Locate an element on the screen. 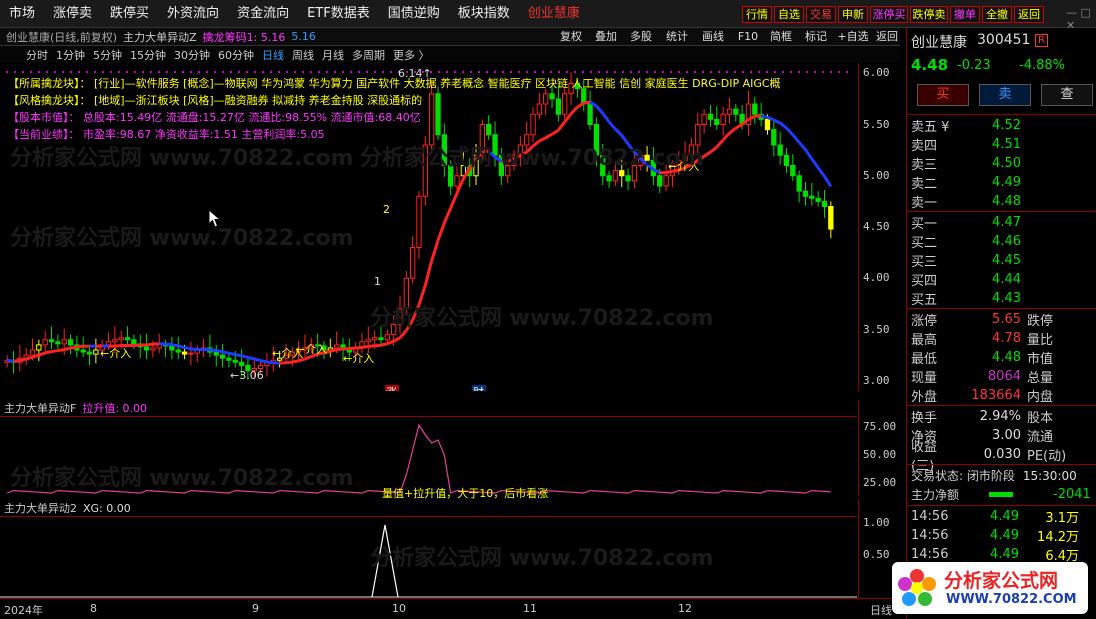 The image size is (1096, 619). menu-fund-flow: 资金流向 is located at coordinates (263, 13).